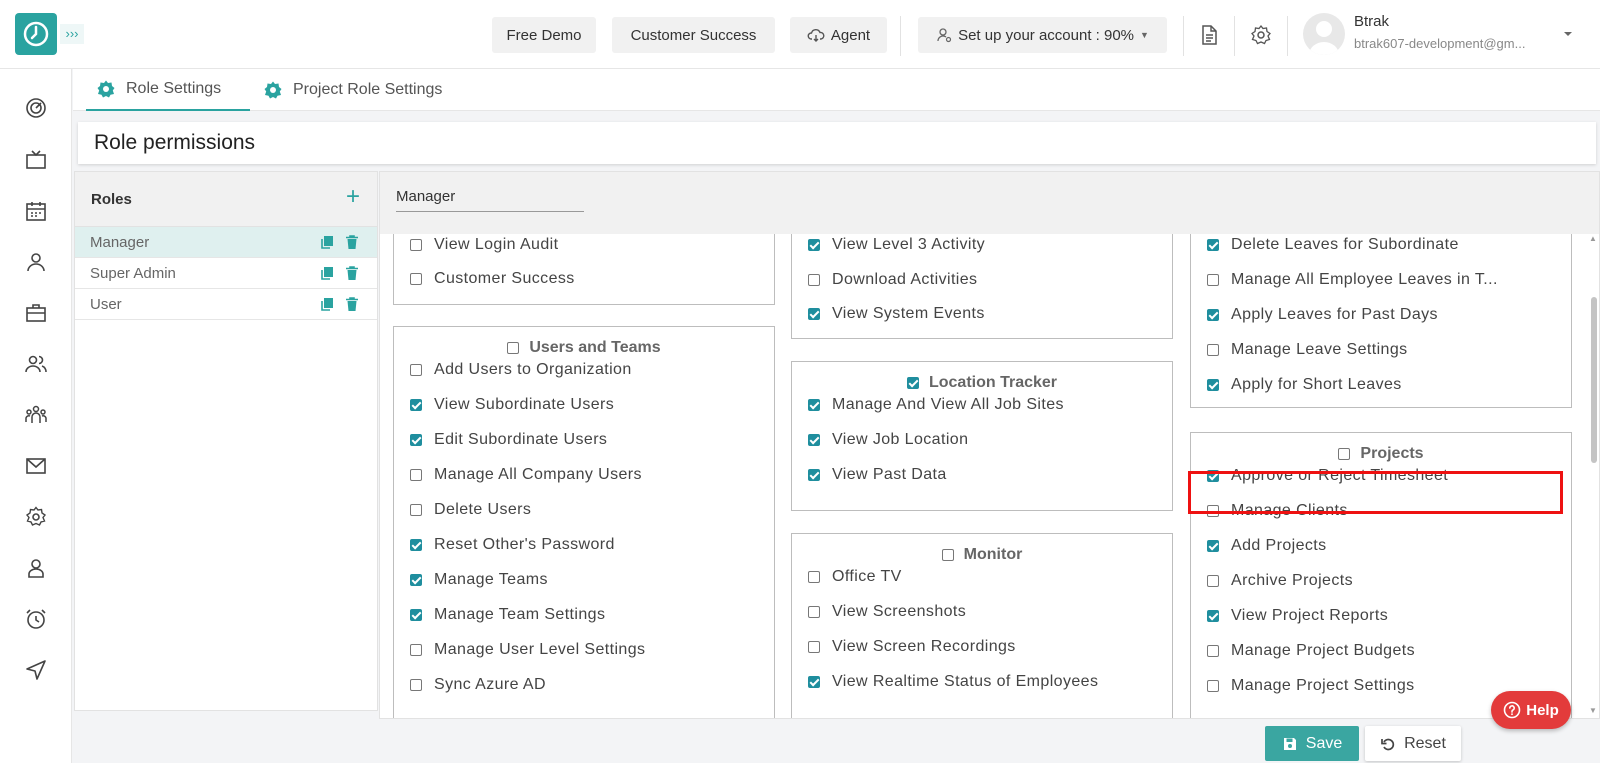  What do you see at coordinates (1209, 35) in the screenshot?
I see `document-icon` at bounding box center [1209, 35].